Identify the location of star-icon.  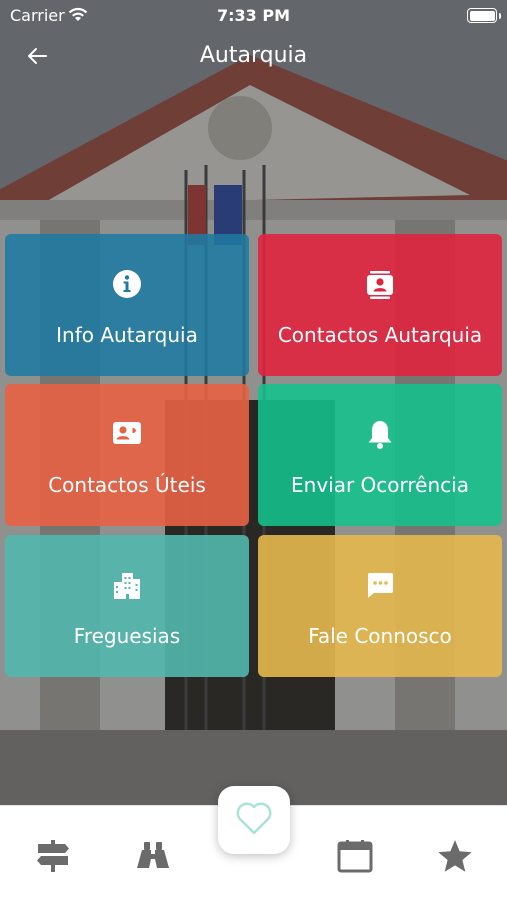
(455, 858).